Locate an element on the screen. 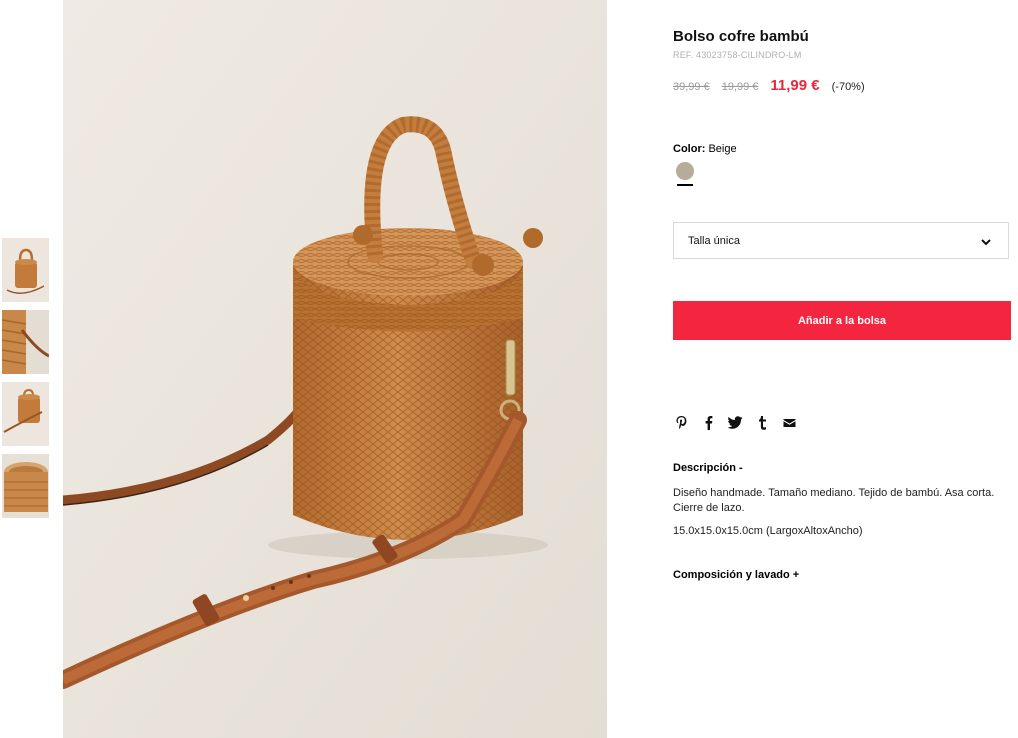 The image size is (1018, 738). size-select: Talla única is located at coordinates (841, 240).